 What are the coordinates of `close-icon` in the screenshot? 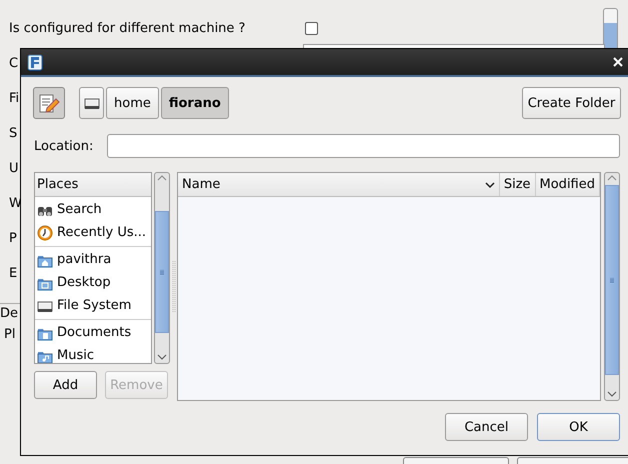 It's located at (618, 62).